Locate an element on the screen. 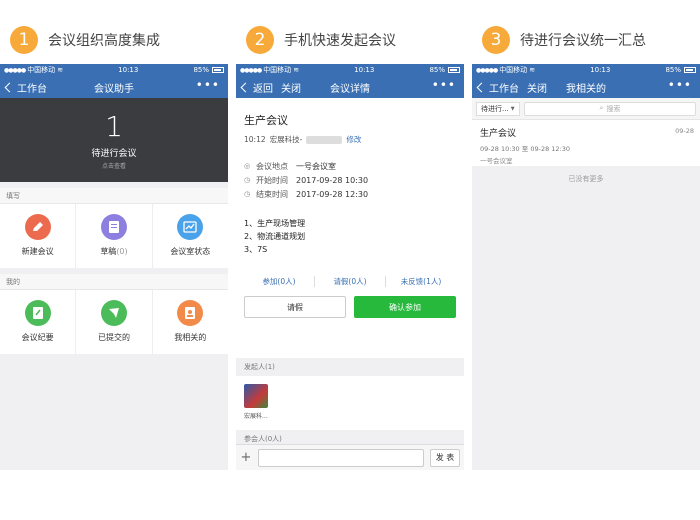 This screenshot has width=700, height=520. step-badge: 2 is located at coordinates (260, 40).